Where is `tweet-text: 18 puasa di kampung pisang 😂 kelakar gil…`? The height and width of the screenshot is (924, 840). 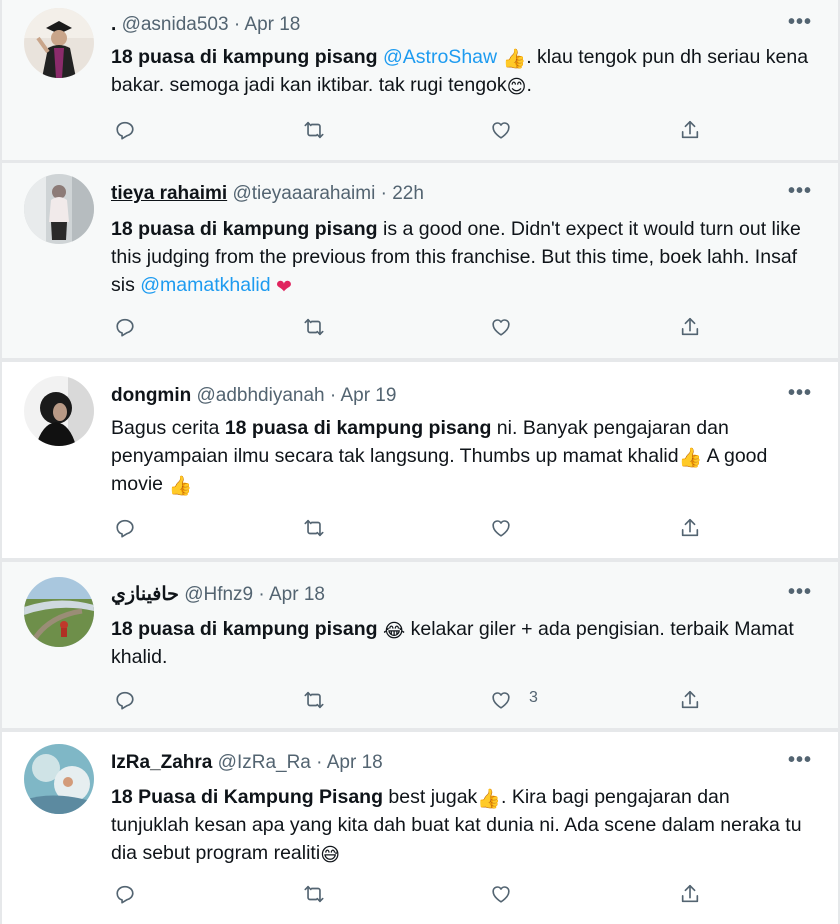
tweet-text: 18 puasa di kampung pisang 😂 kelakar gil… is located at coordinates (461, 643).